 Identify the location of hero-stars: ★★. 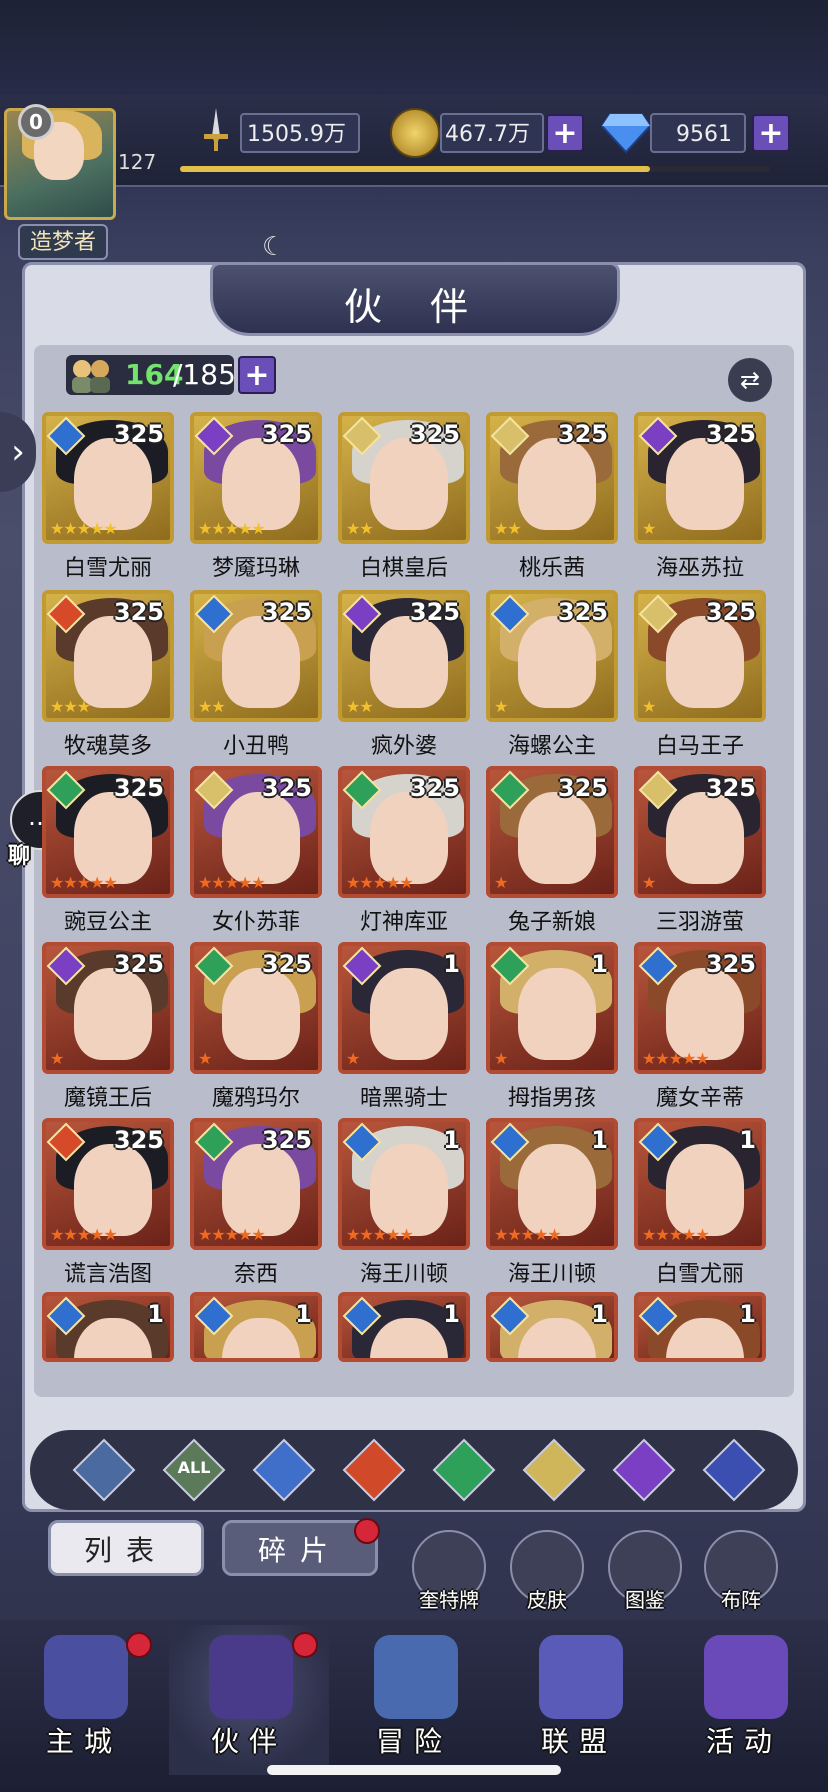
(360, 528).